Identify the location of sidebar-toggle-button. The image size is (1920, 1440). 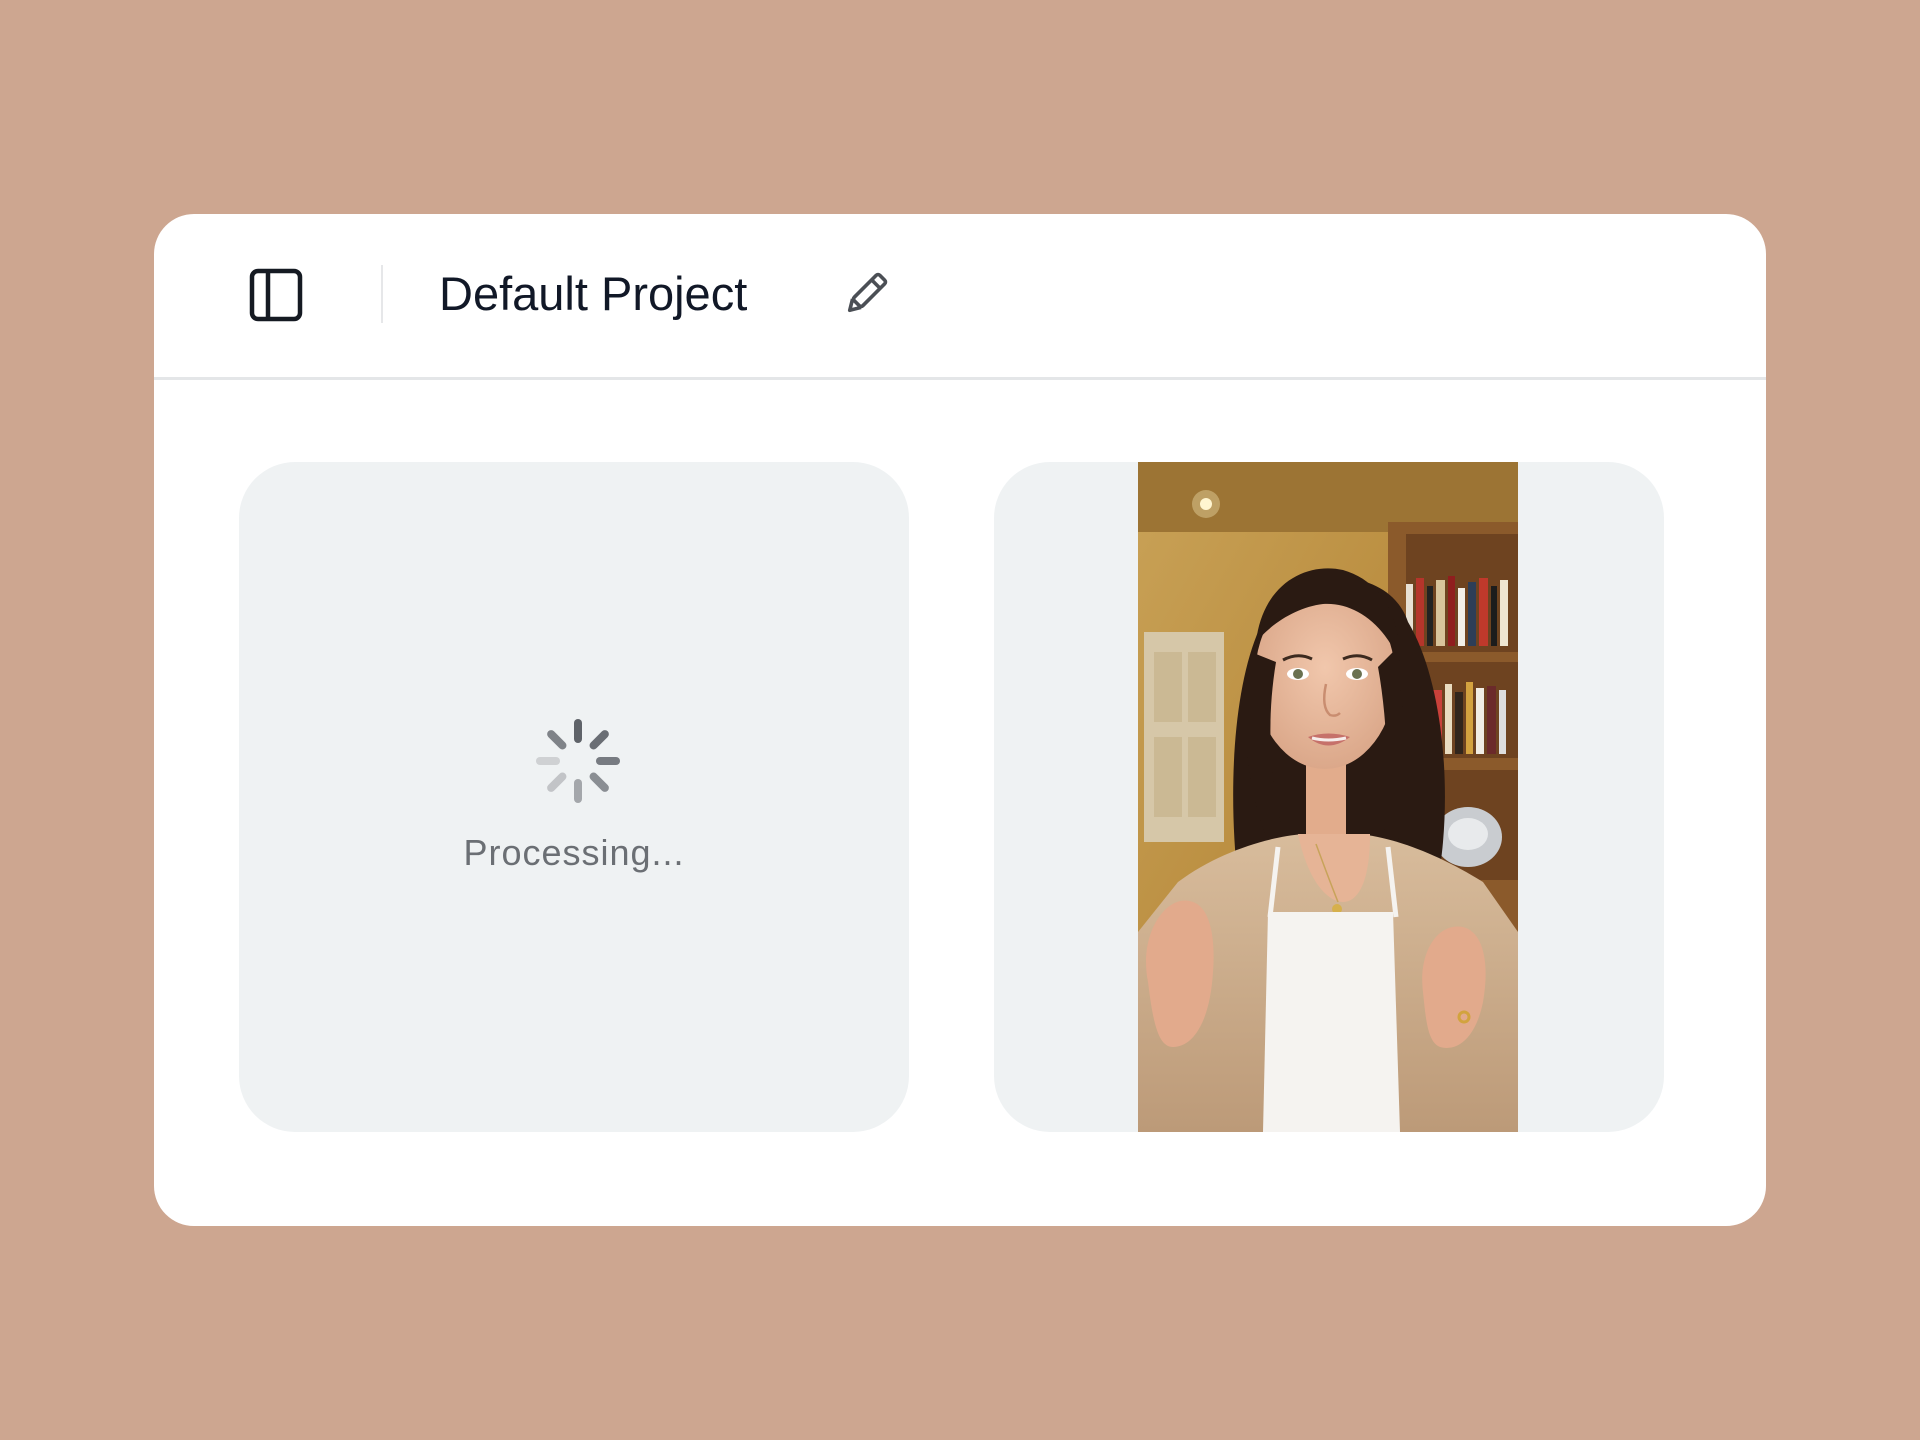
(276, 295).